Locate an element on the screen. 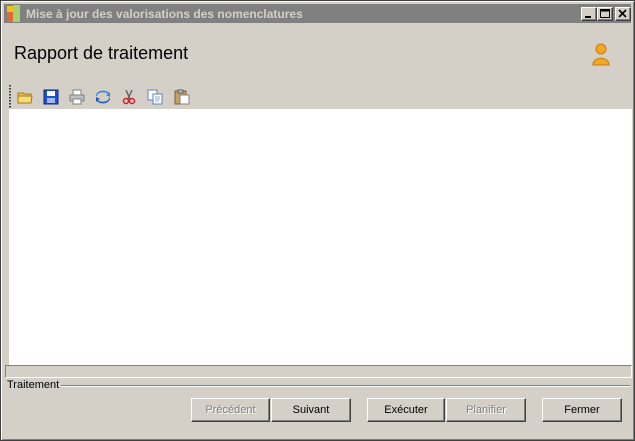  save-icon is located at coordinates (51, 97).